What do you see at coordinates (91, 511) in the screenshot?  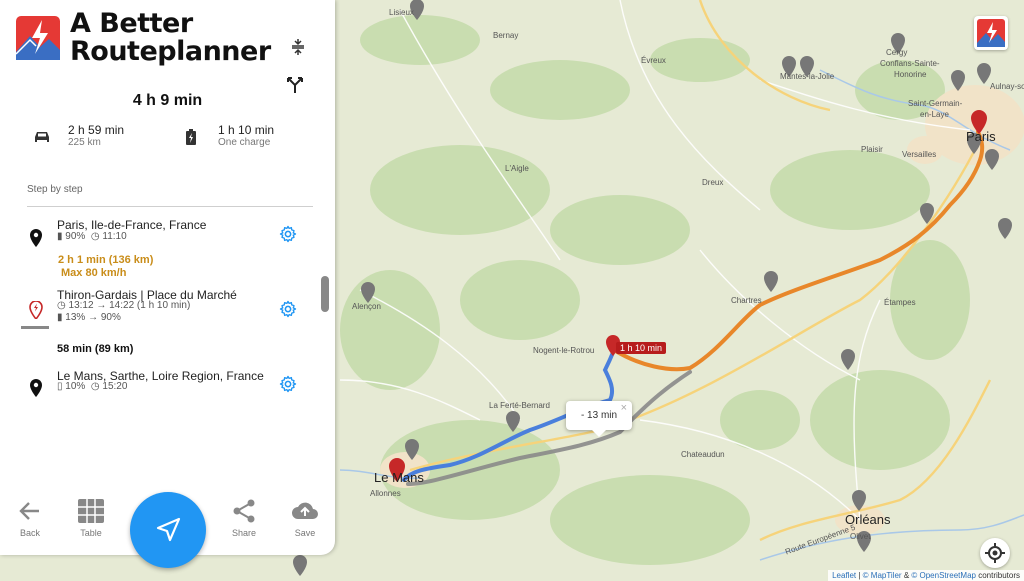 I see `table-grid-icon` at bounding box center [91, 511].